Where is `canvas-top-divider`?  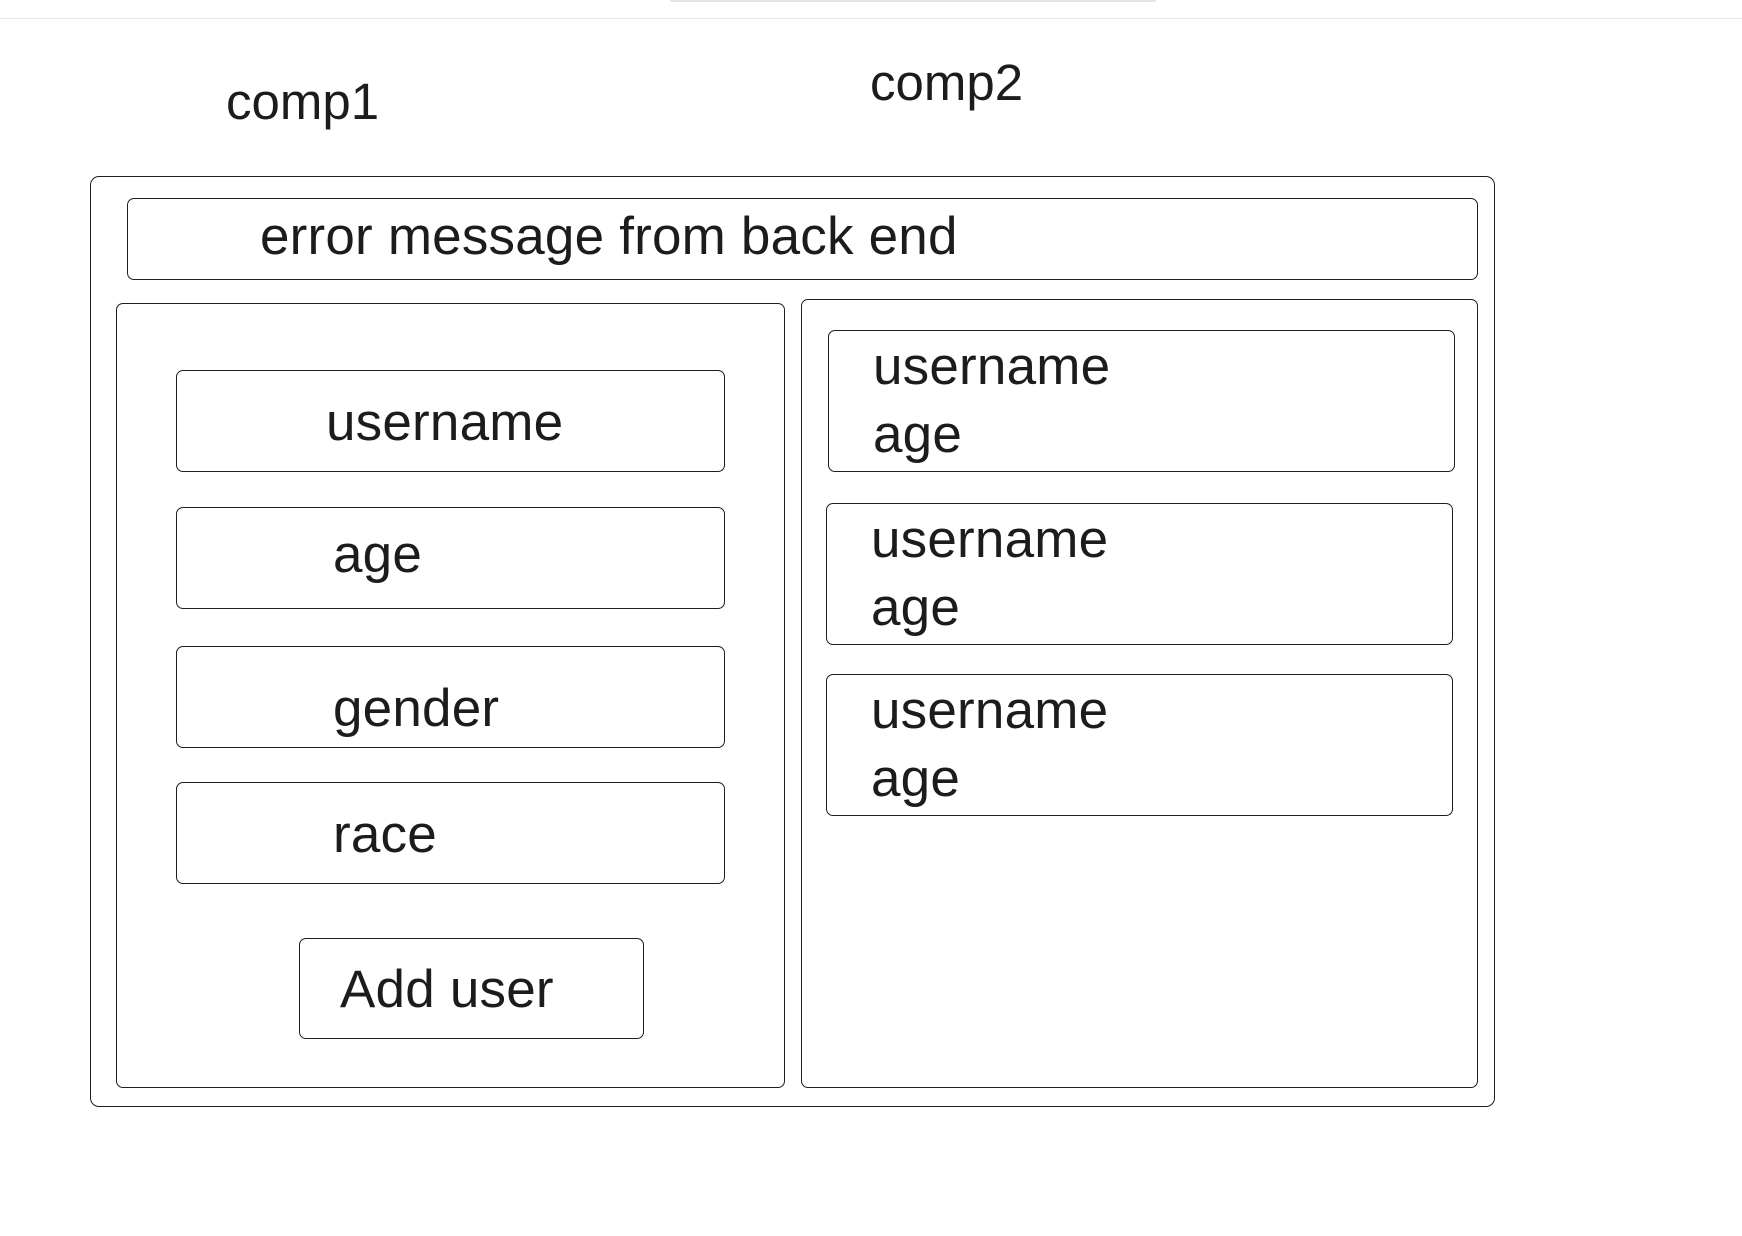 canvas-top-divider is located at coordinates (871, 18).